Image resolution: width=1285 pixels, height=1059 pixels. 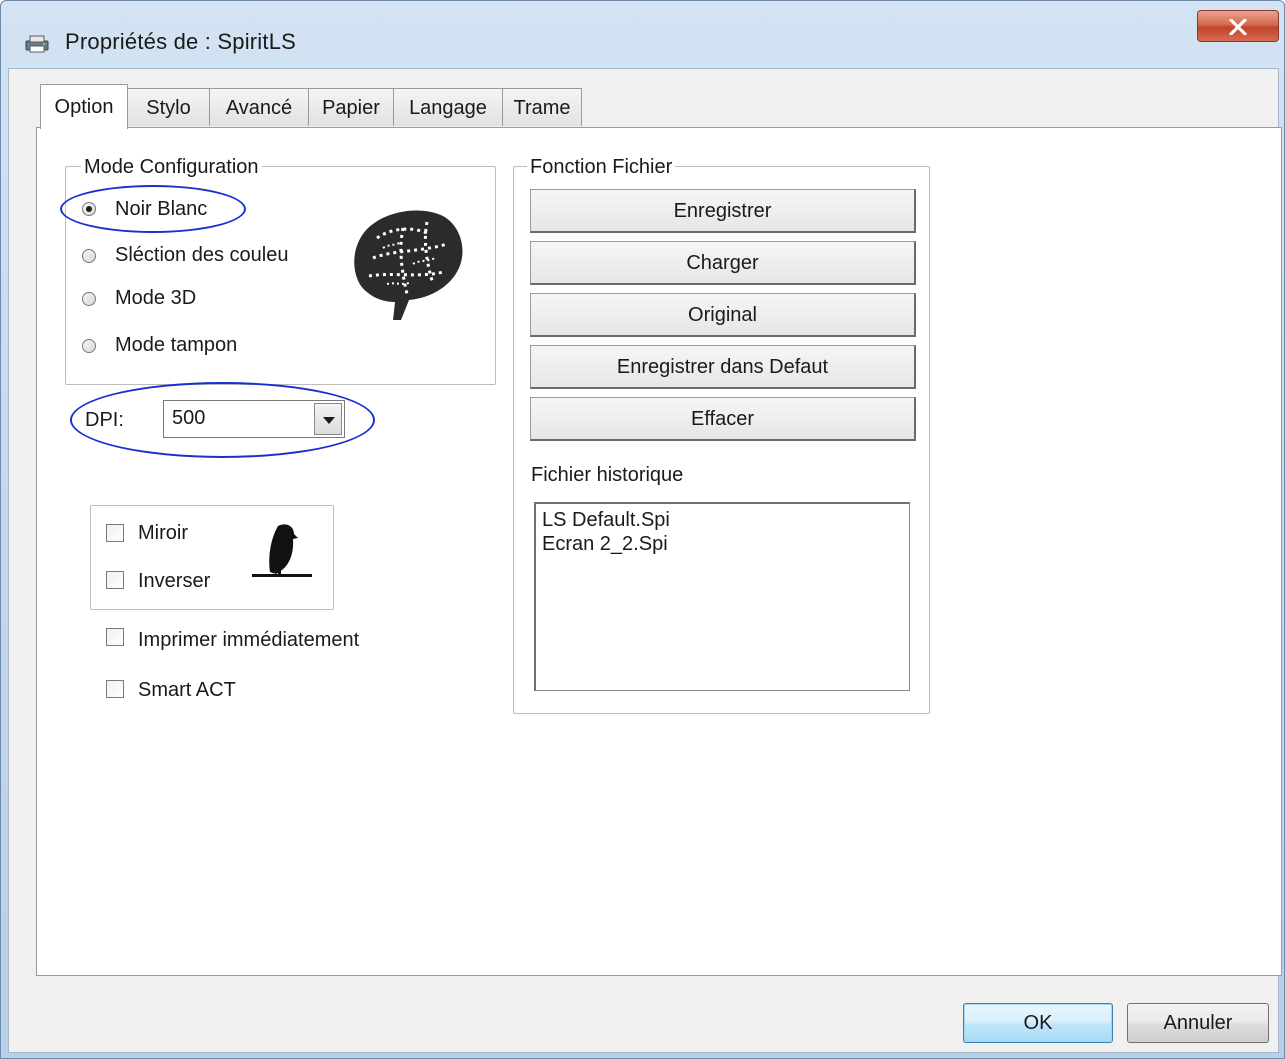 I want to click on enregistrer-button: Enregistrer, so click(x=723, y=211).